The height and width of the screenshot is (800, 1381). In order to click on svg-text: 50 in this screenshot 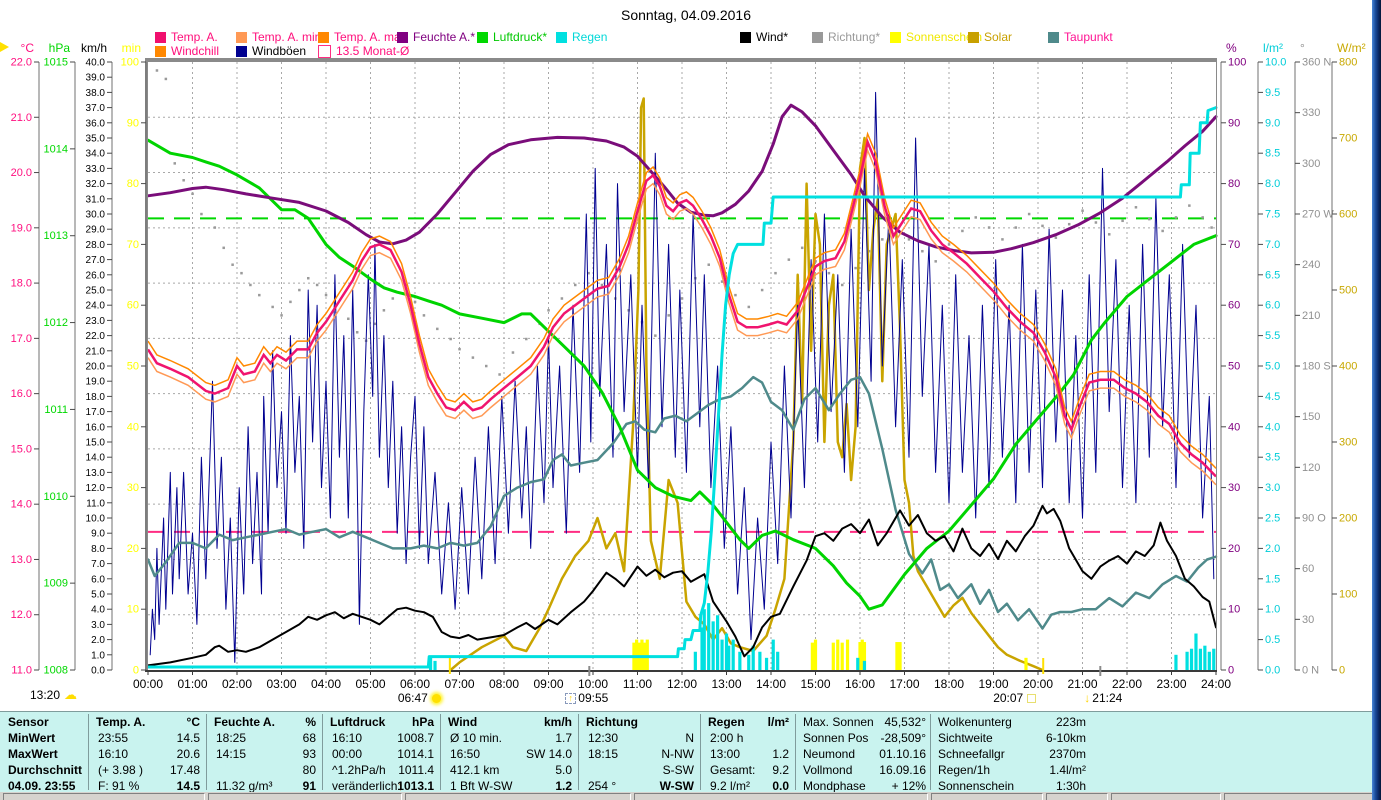, I will do `click(133, 367)`.